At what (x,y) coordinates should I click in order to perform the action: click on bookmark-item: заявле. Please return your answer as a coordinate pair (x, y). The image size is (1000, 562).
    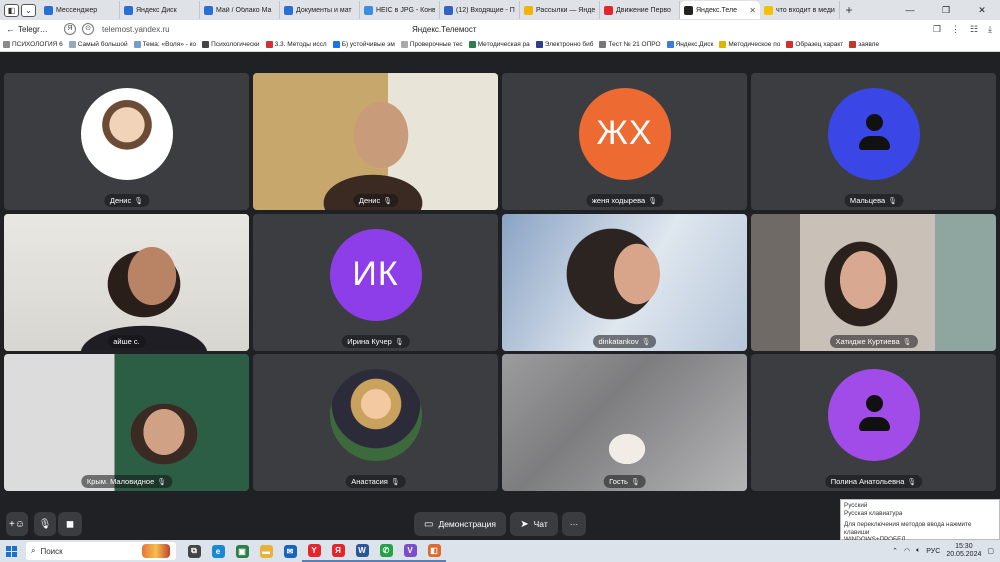
    Looking at the image, I should click on (864, 44).